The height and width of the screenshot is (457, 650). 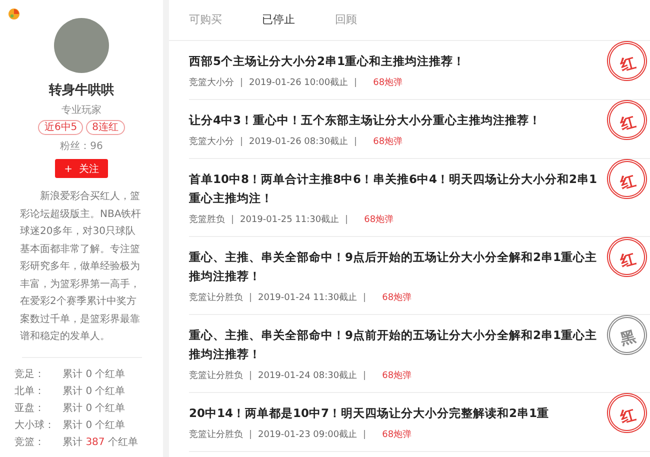 I want to click on stat-label: 北单：, so click(x=30, y=391).